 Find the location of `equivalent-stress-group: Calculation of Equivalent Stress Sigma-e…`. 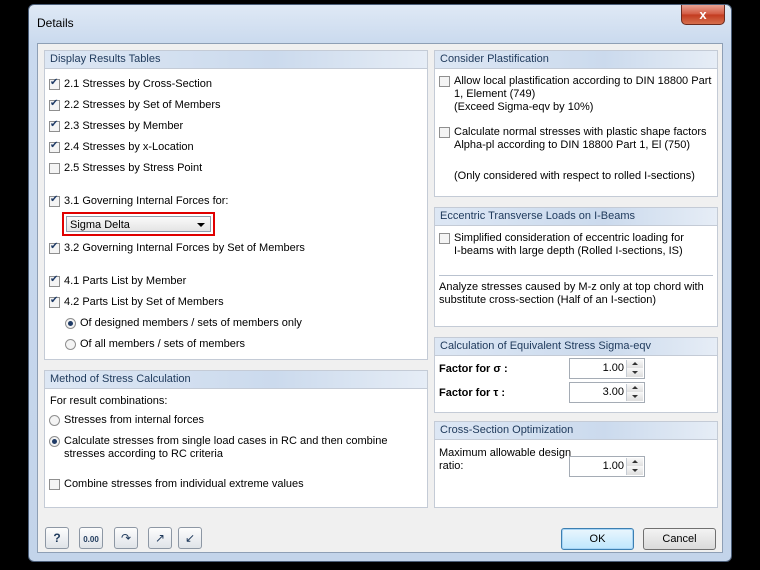

equivalent-stress-group: Calculation of Equivalent Stress Sigma-e… is located at coordinates (576, 375).